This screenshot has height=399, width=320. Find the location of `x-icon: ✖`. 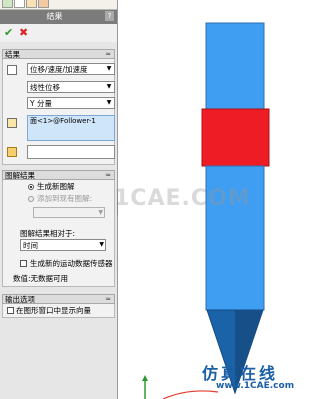

x-icon: ✖ is located at coordinates (23, 32).